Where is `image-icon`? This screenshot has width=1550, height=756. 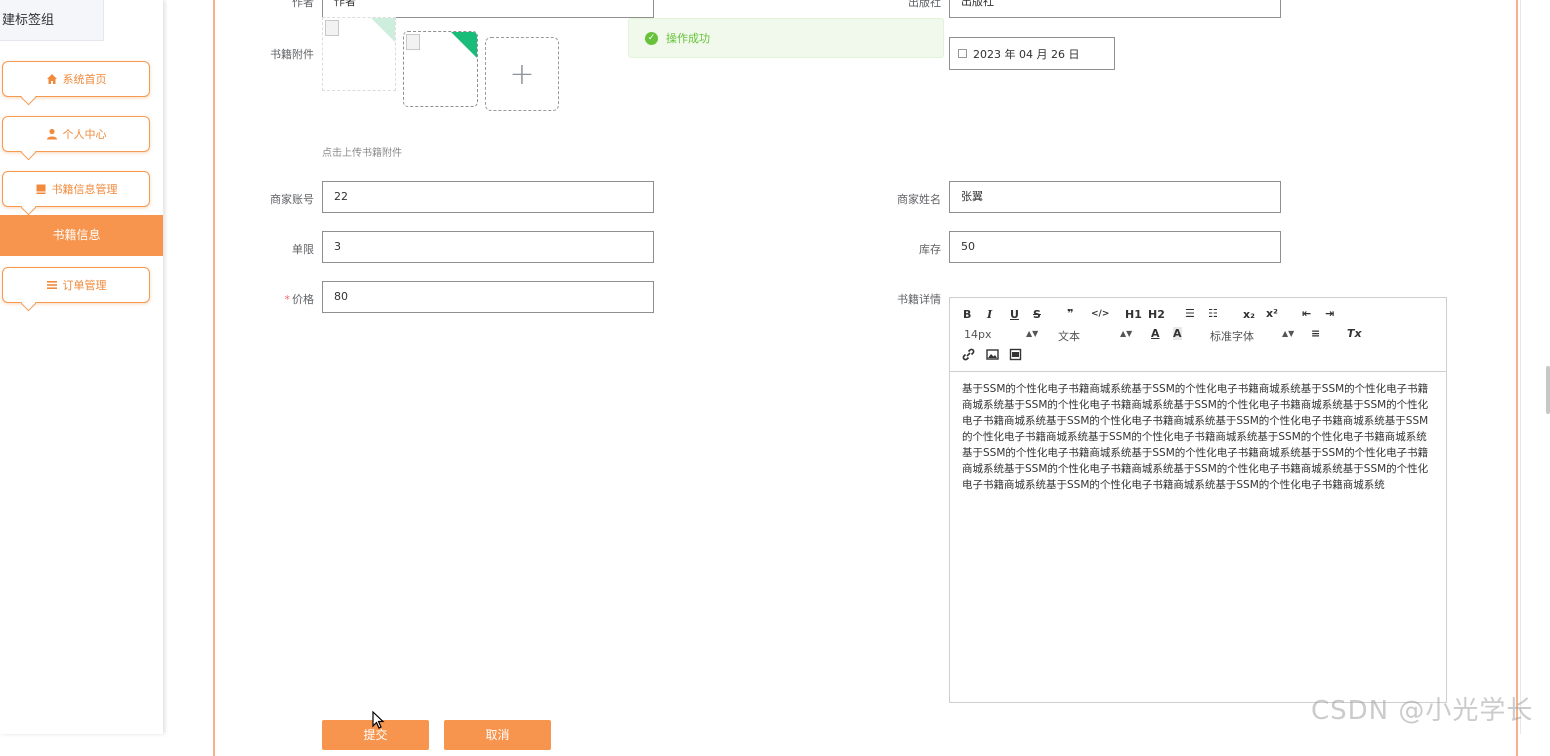
image-icon is located at coordinates (992, 354).